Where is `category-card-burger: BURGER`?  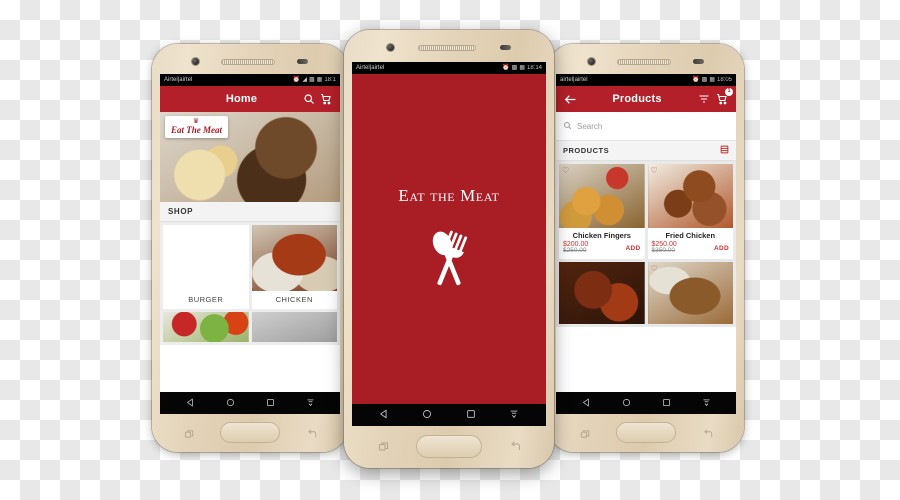 category-card-burger: BURGER is located at coordinates (206, 267).